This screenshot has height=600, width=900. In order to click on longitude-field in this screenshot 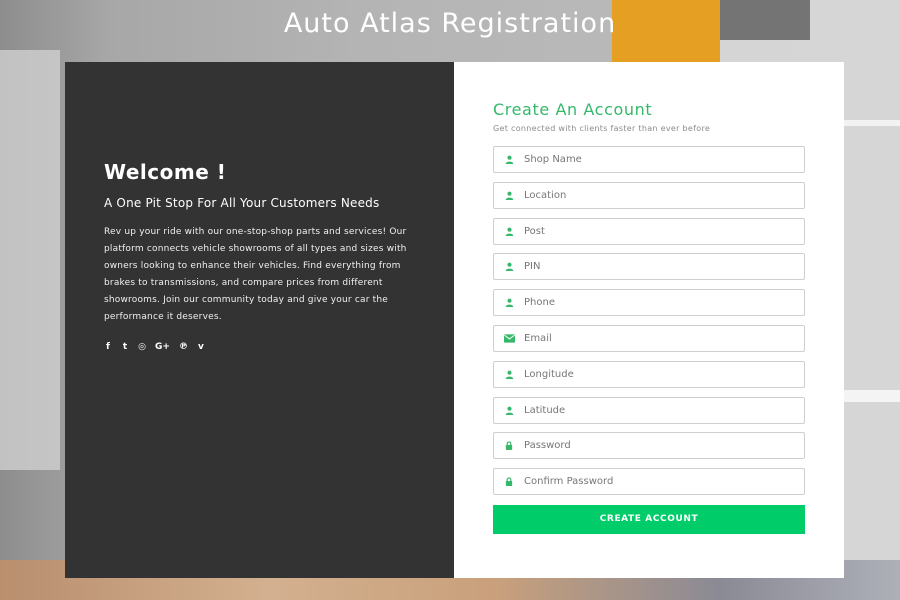, I will do `click(649, 374)`.